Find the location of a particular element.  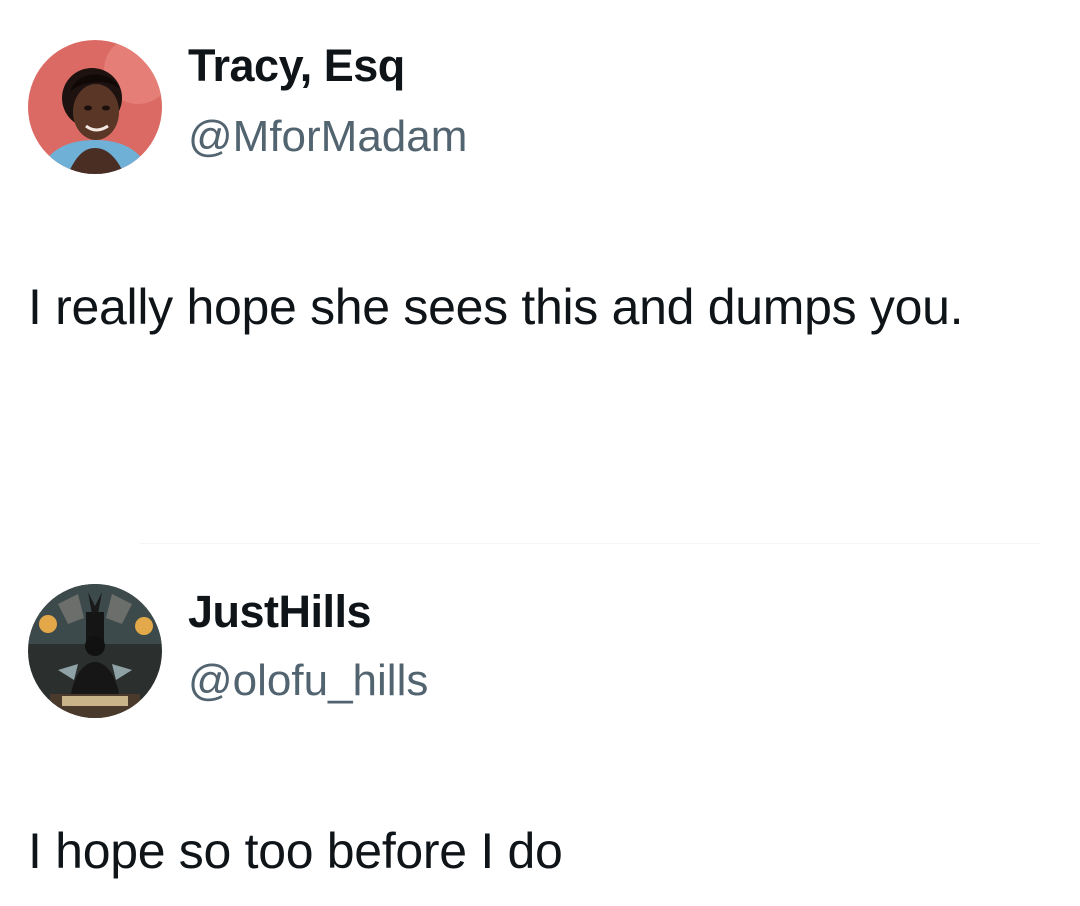

tweet-text: I hope so too before I do is located at coordinates (295, 851).